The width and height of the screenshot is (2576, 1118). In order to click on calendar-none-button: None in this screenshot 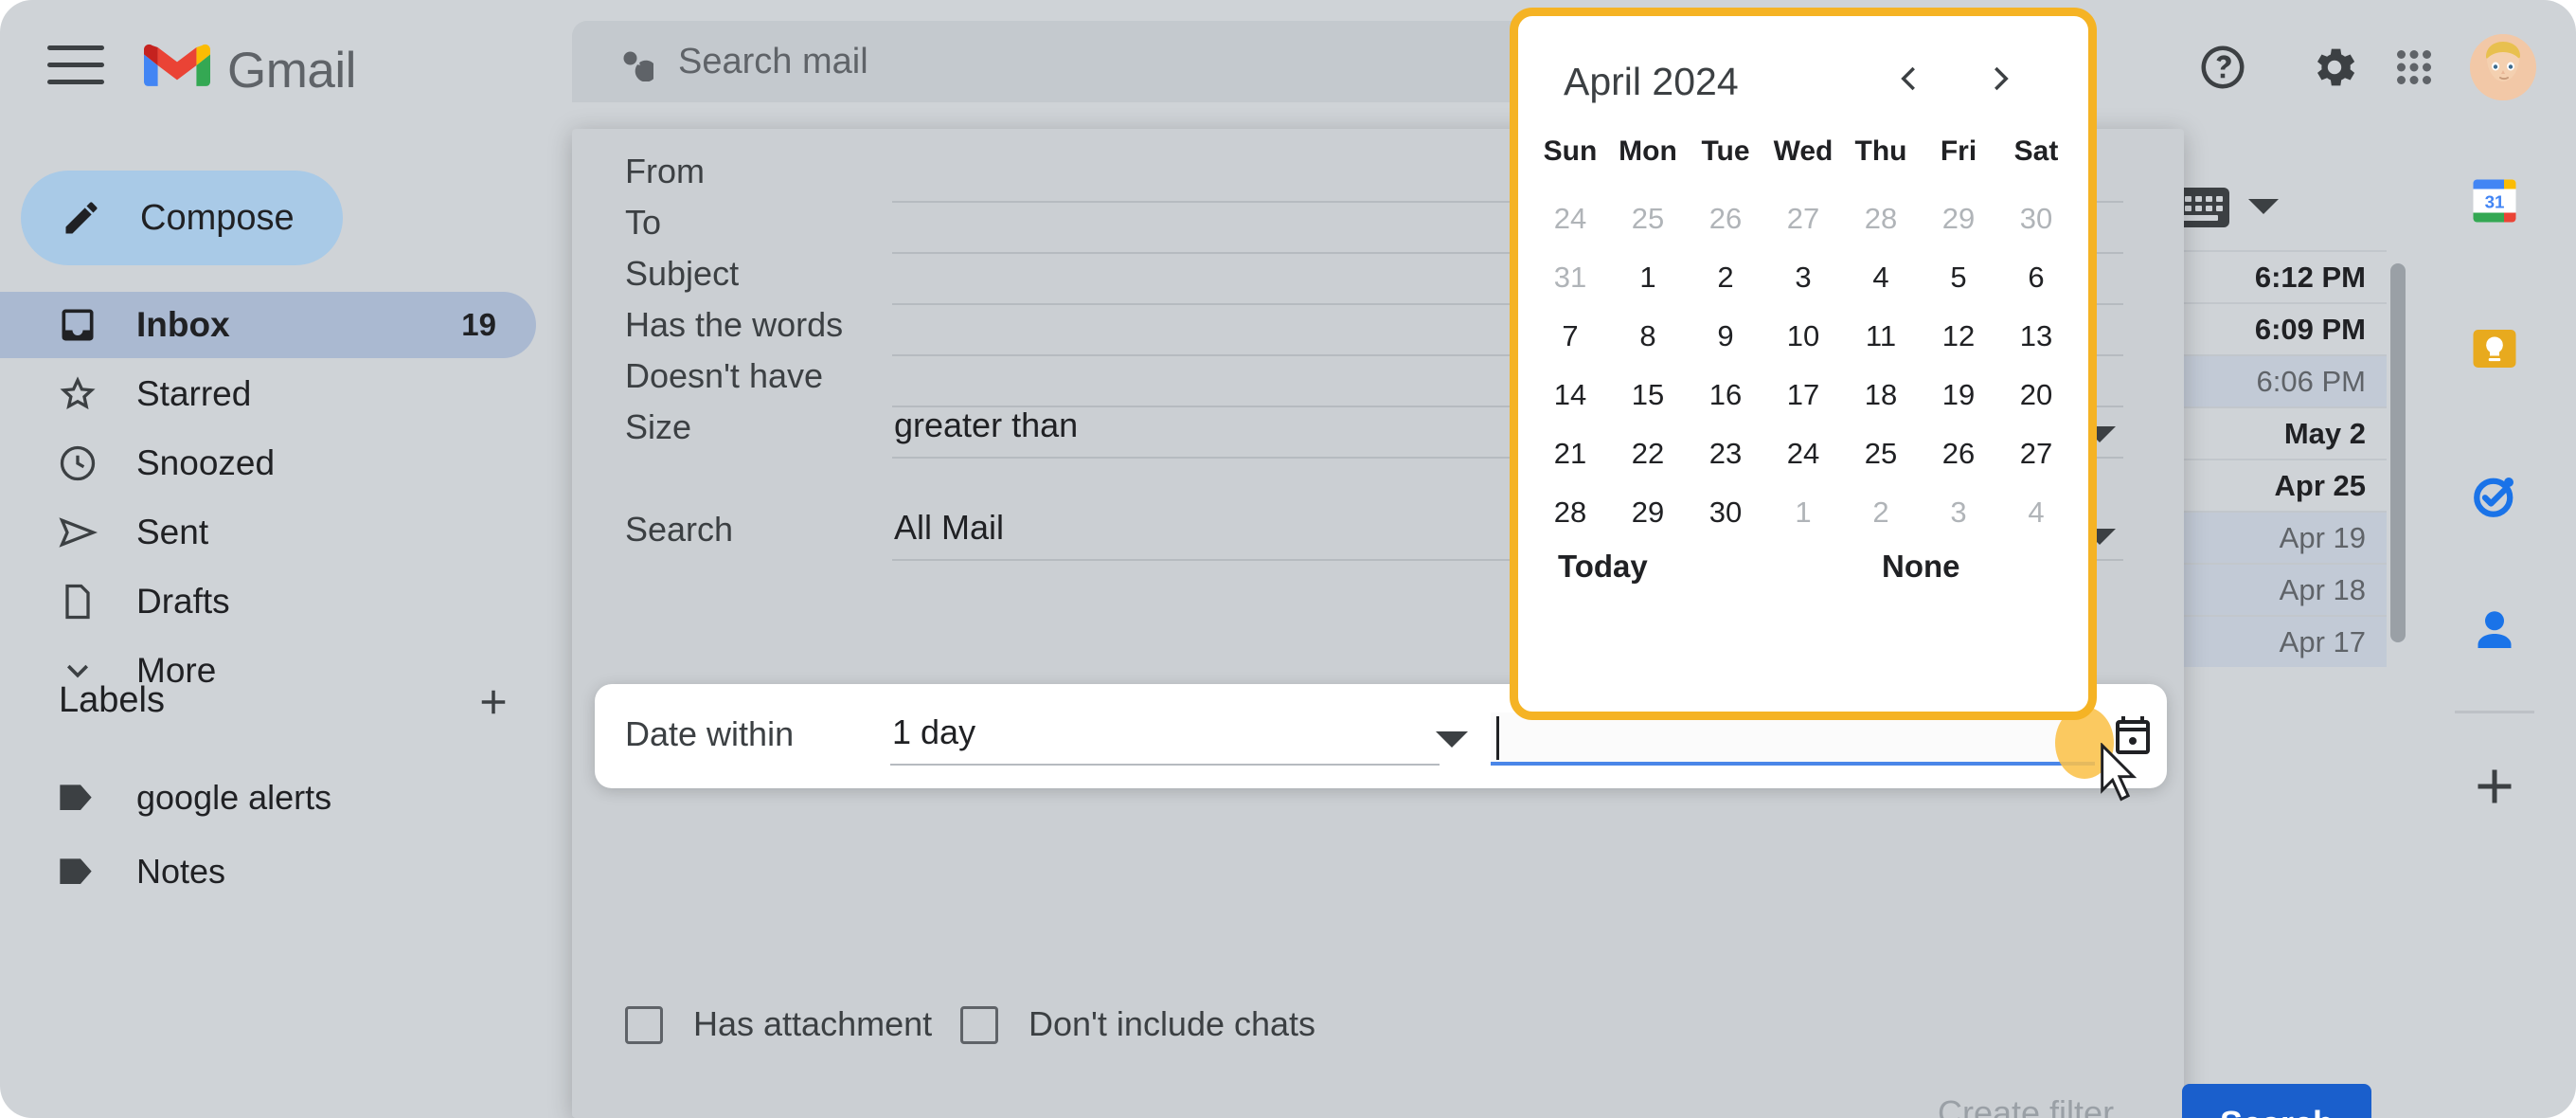, I will do `click(1921, 567)`.